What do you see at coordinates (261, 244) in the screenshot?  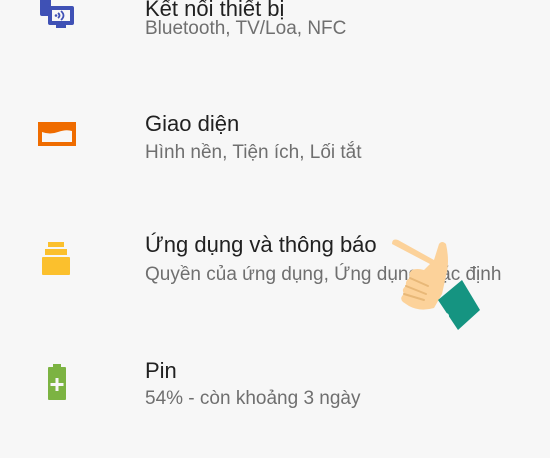 I see `settings-item-title: Ứng dụng và thông báo` at bounding box center [261, 244].